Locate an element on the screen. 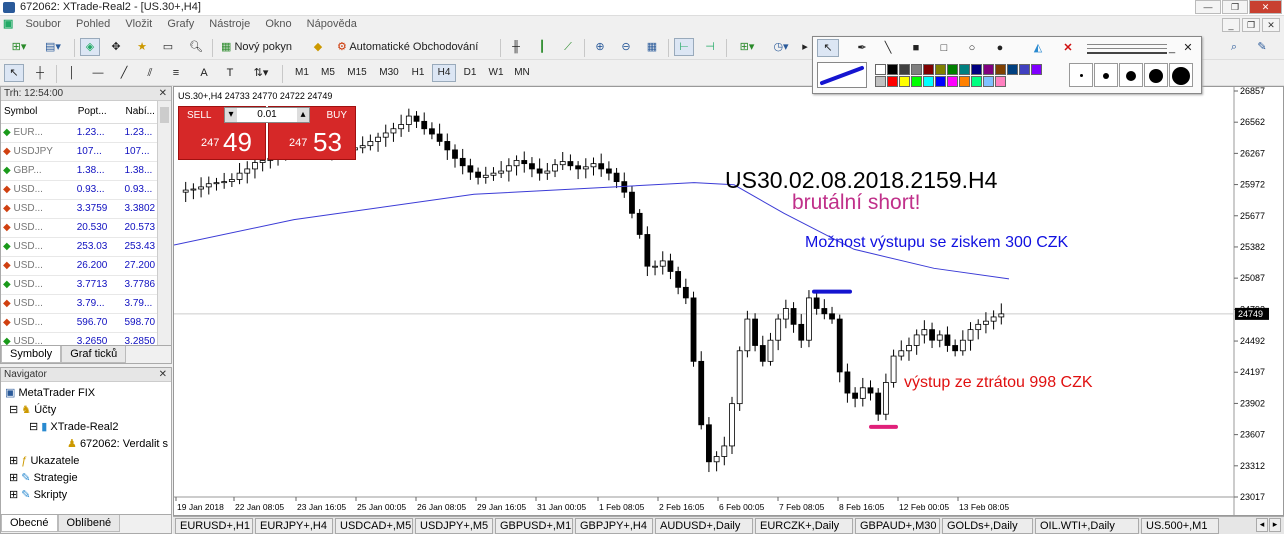  tabs-scroll-left-icon: ◂ is located at coordinates (1262, 525).